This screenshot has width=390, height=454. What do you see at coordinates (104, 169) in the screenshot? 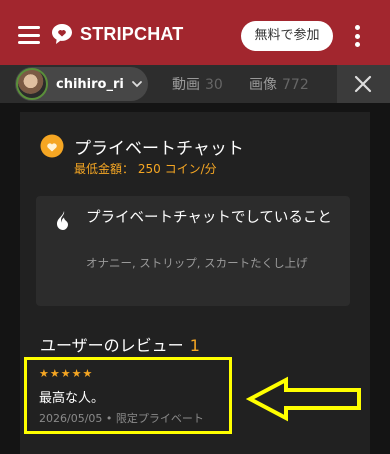
I see `min-price-label: 最低金額：` at bounding box center [104, 169].